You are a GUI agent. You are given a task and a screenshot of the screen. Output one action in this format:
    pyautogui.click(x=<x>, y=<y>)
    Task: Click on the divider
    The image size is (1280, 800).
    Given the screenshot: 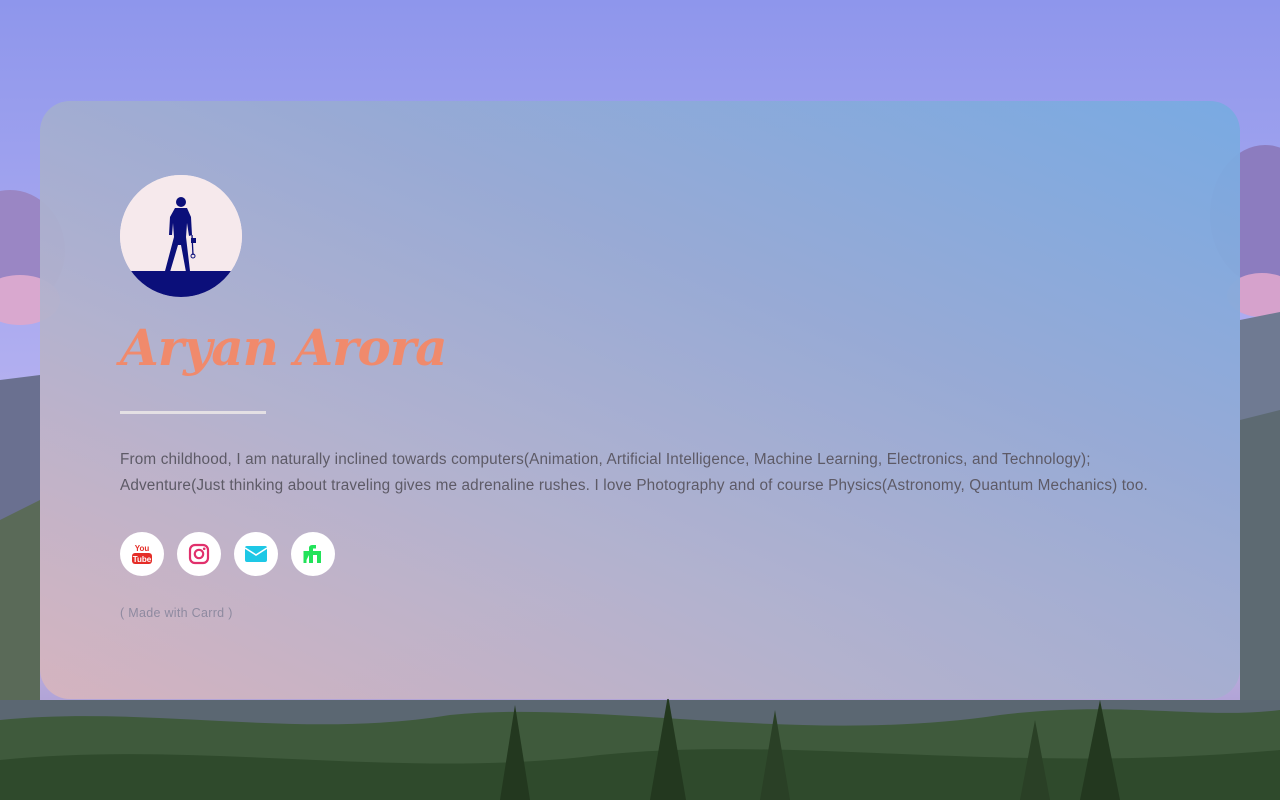 What is the action you would take?
    pyautogui.click(x=193, y=412)
    